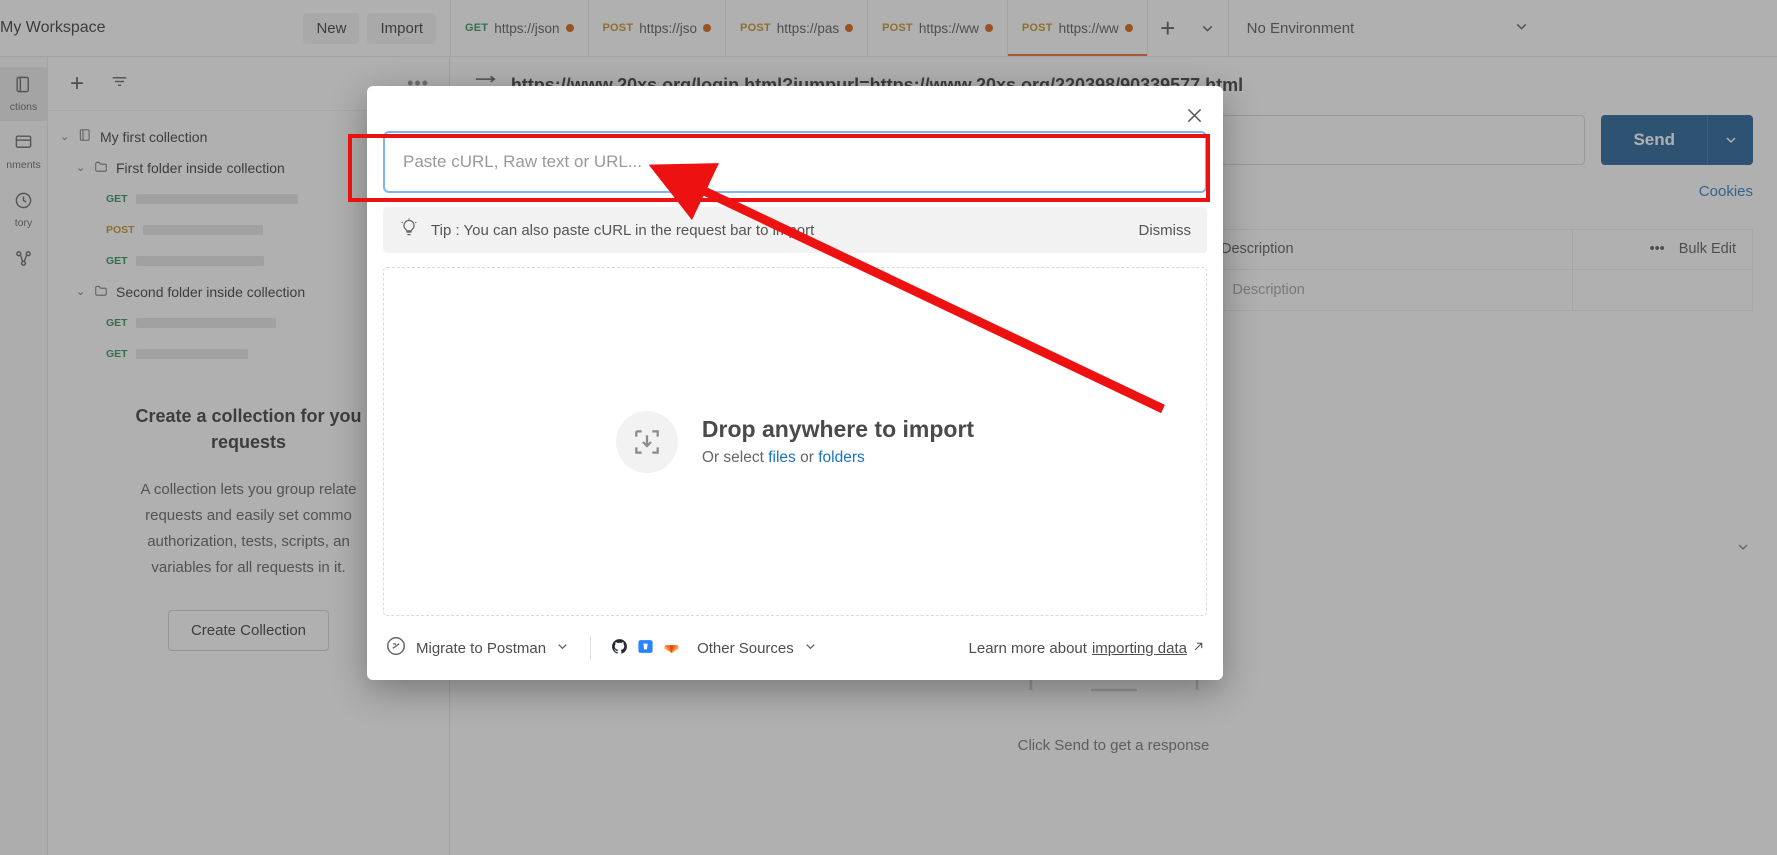  I want to click on dropzone-sub-mid: or, so click(807, 457).